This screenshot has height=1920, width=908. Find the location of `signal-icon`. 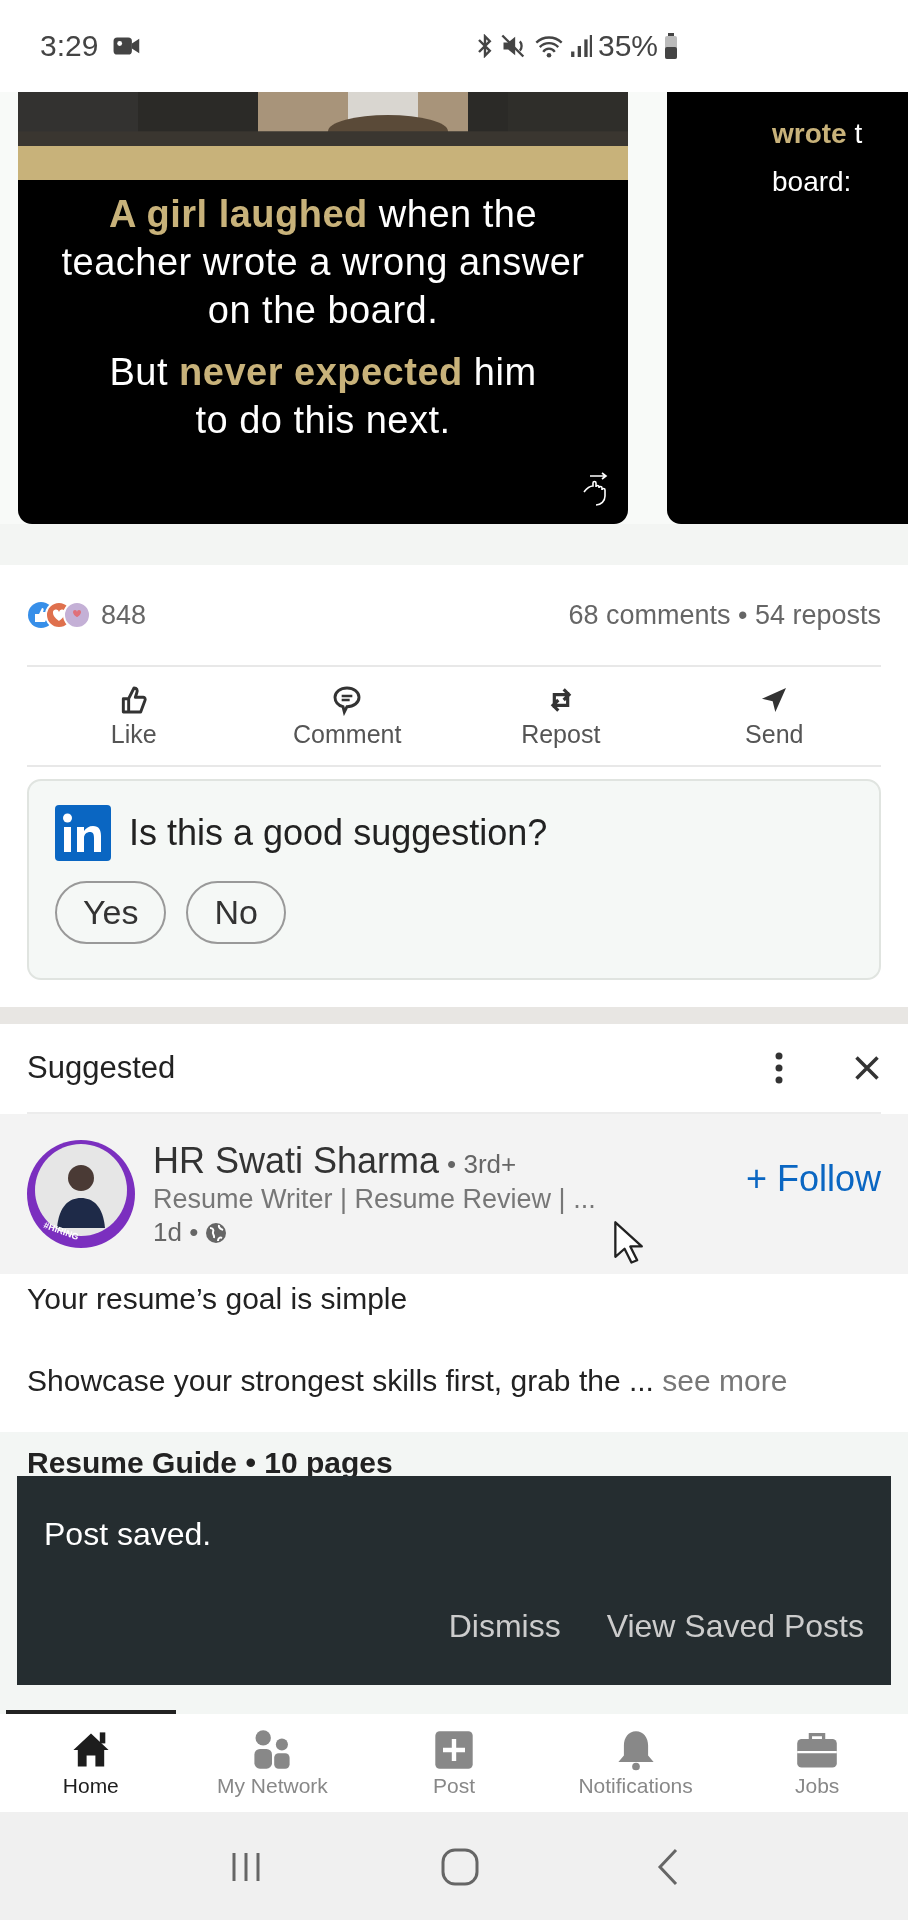

signal-icon is located at coordinates (580, 46).